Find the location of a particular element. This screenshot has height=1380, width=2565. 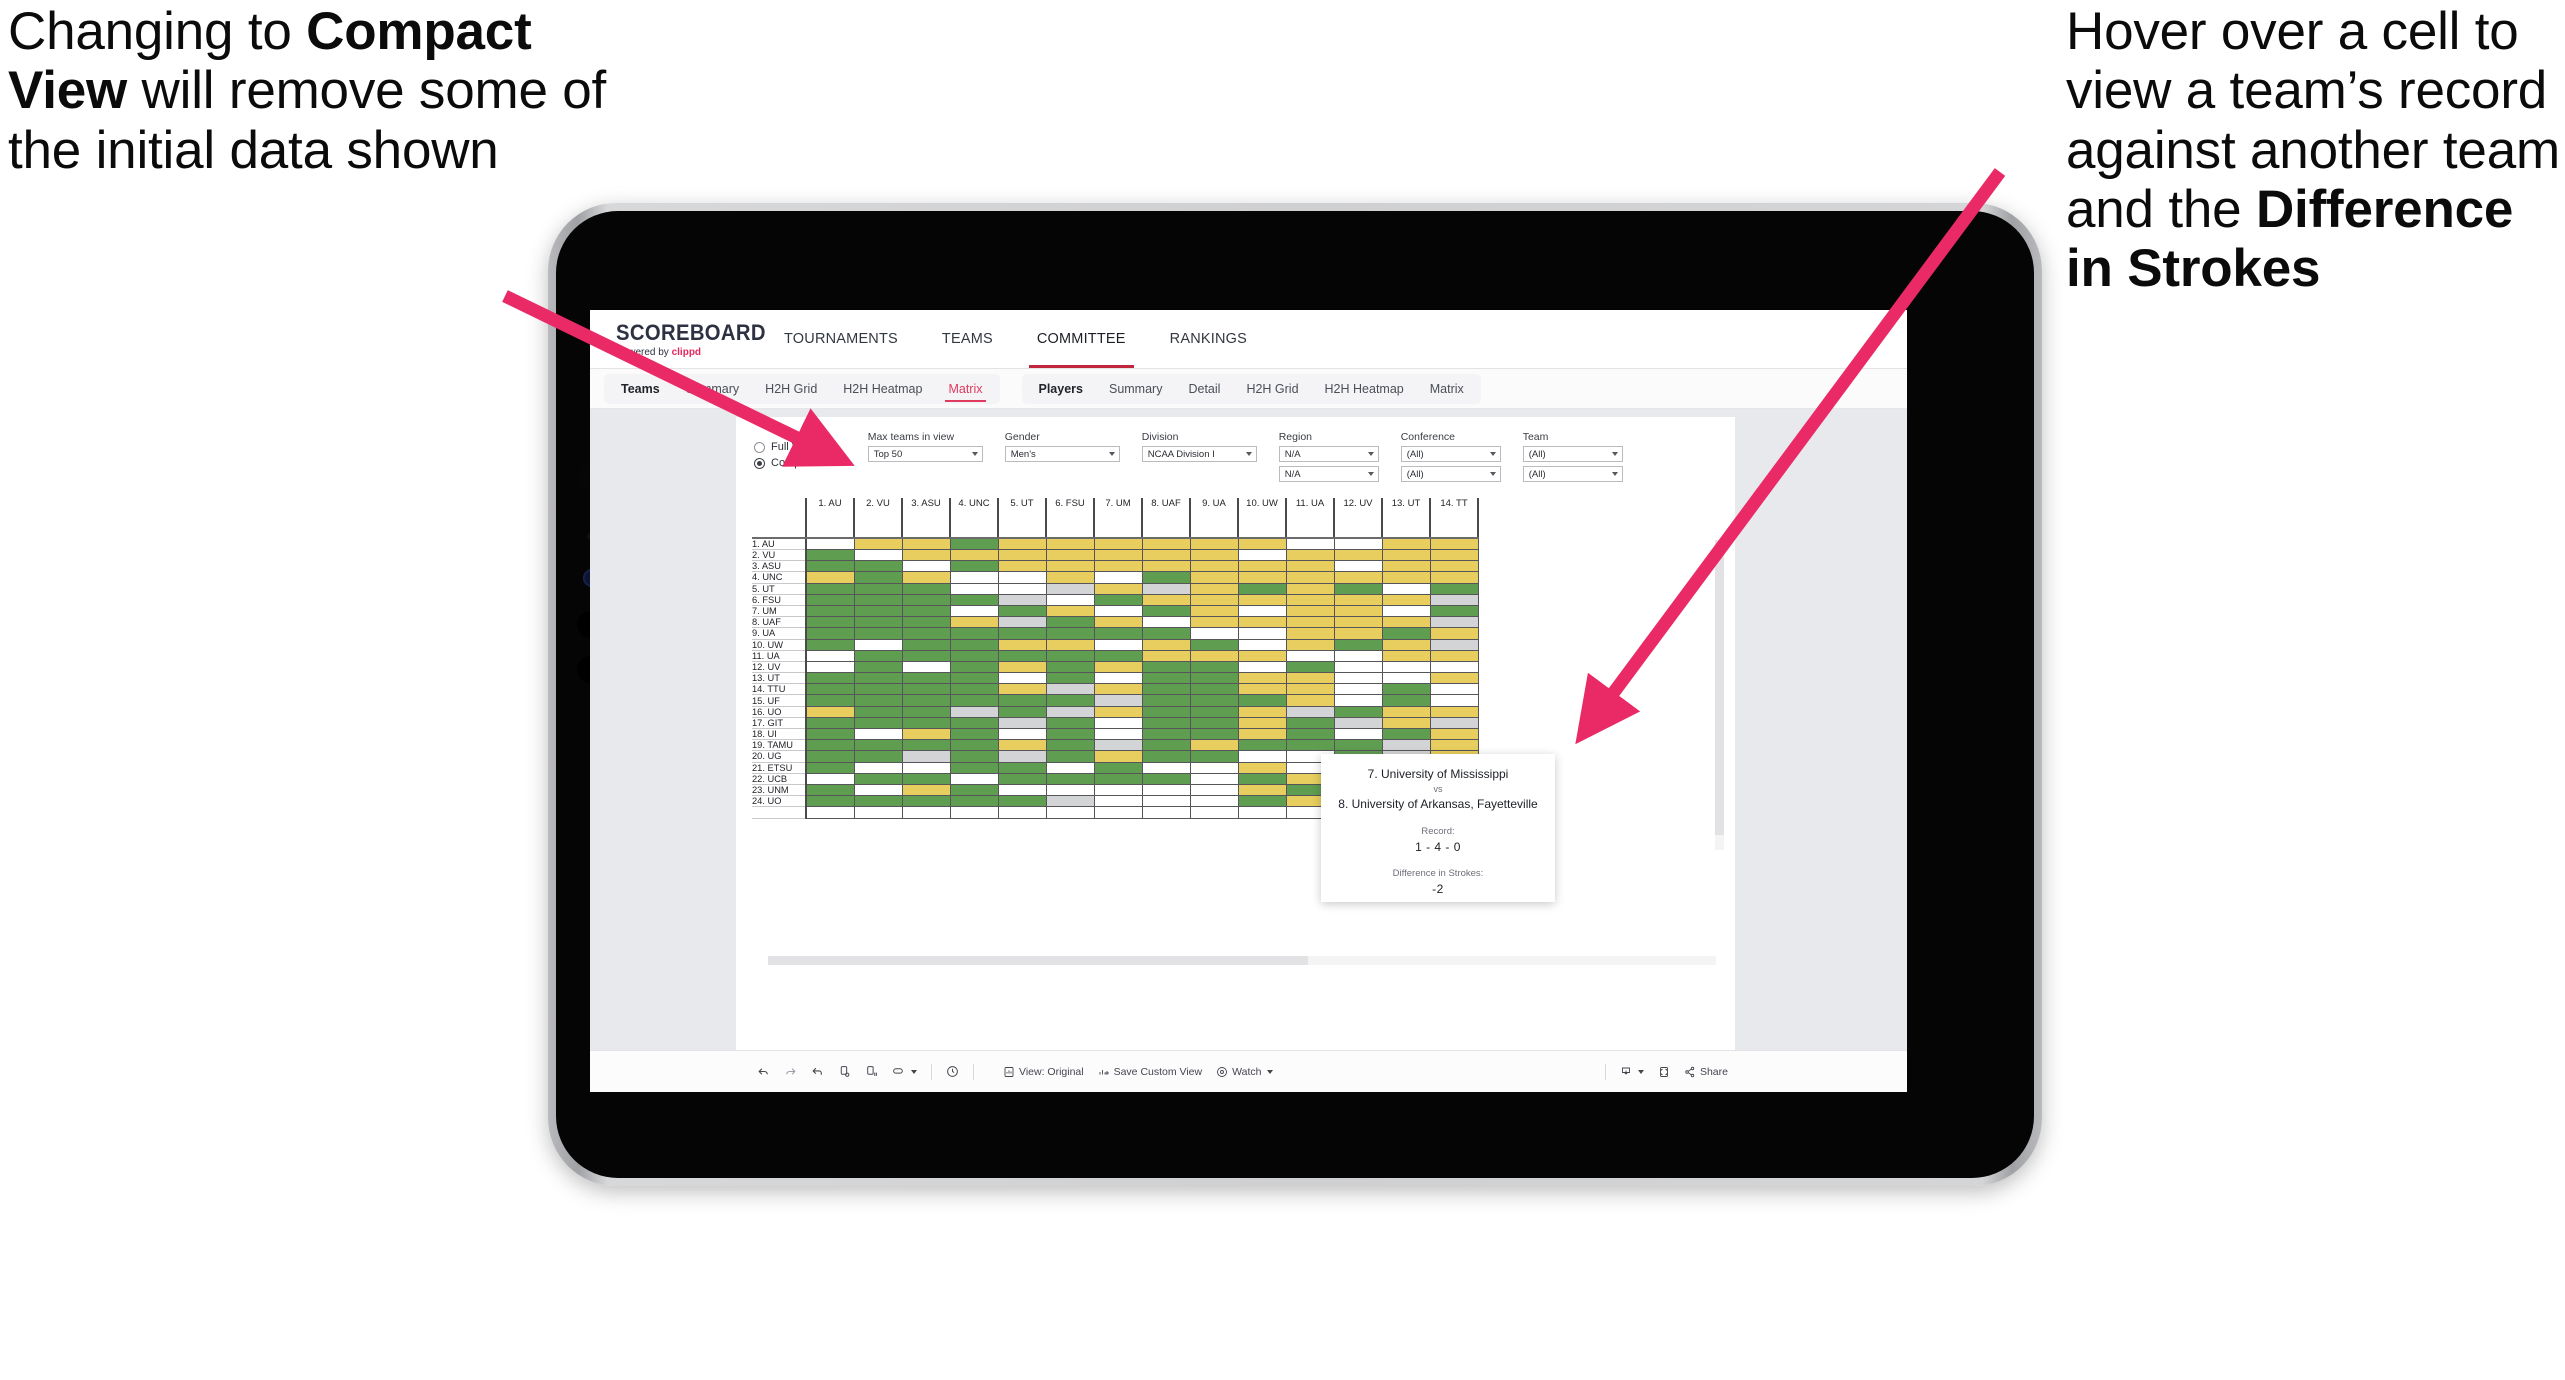

top-nav-item-tournaments: TOURNAMENTS is located at coordinates (841, 339).